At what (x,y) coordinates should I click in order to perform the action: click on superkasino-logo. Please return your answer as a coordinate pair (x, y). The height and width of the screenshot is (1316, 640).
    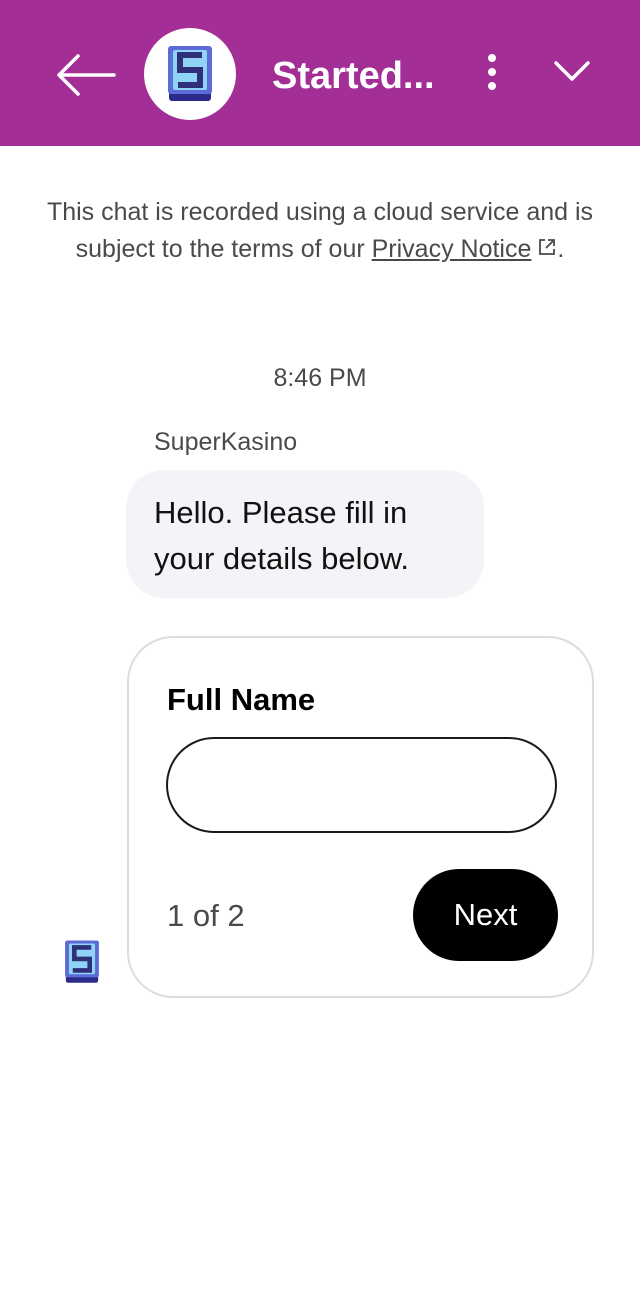
    Looking at the image, I should click on (190, 73).